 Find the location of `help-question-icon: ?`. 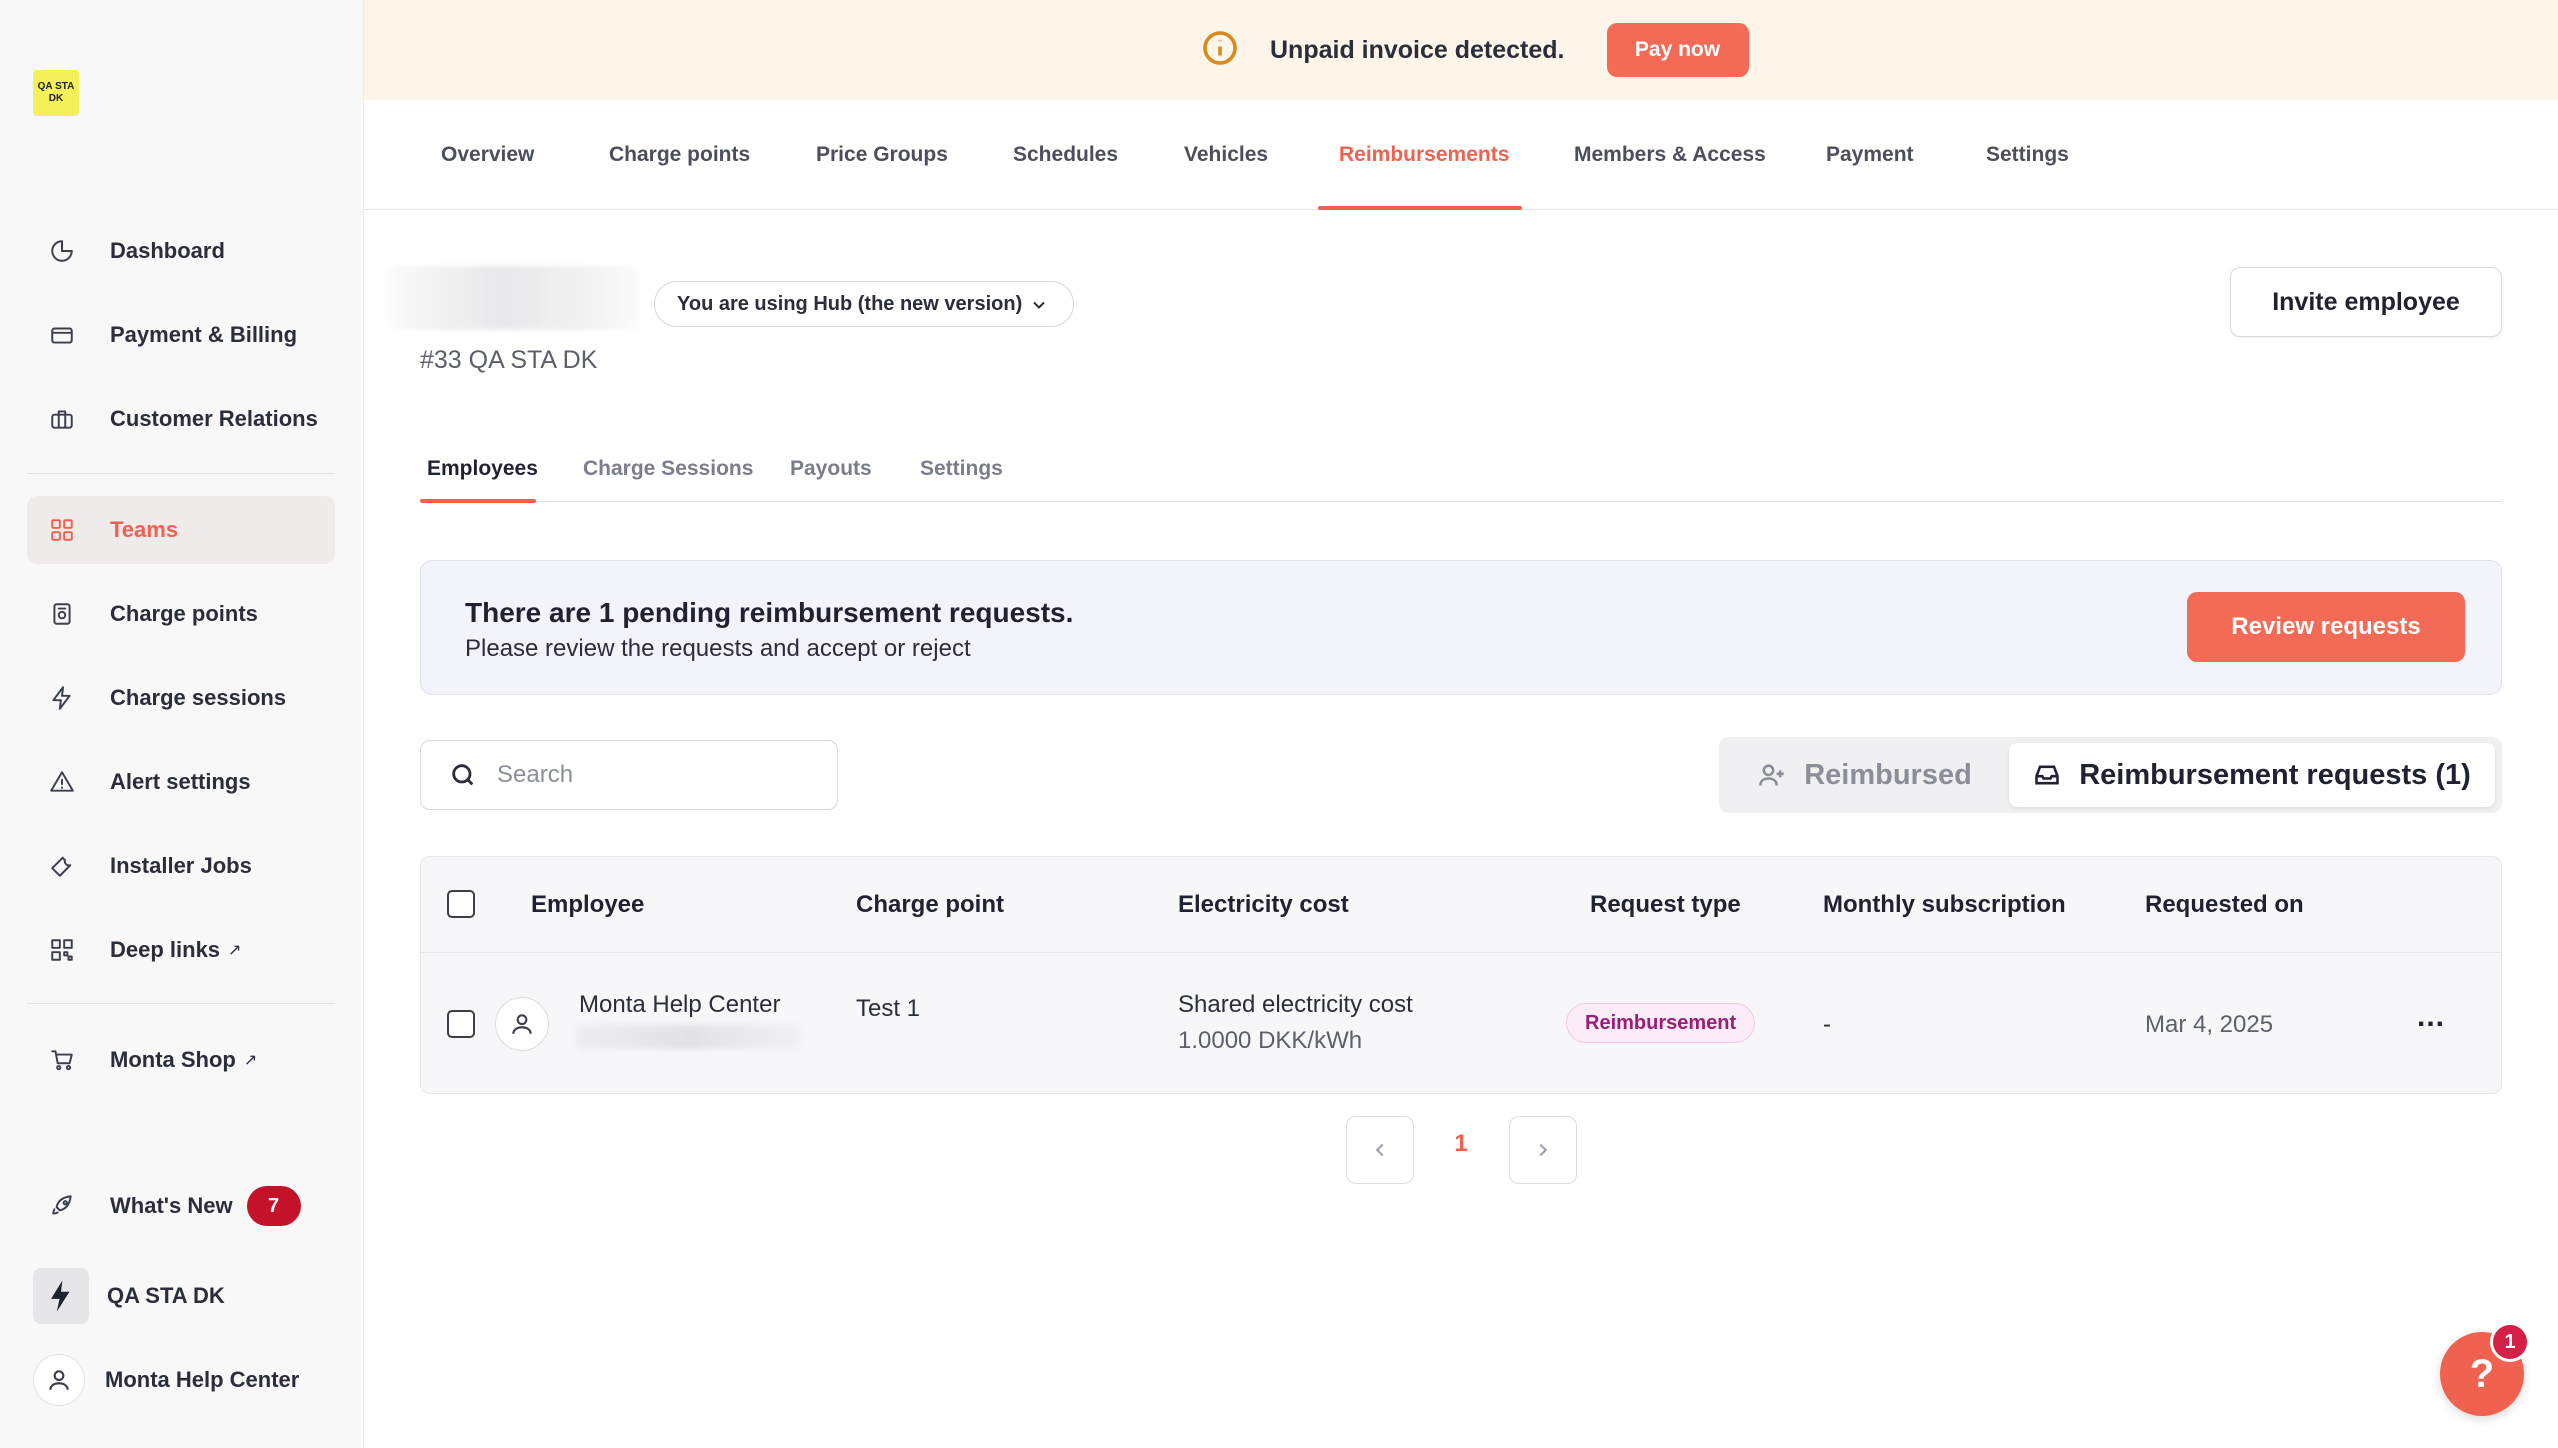

help-question-icon: ? is located at coordinates (2482, 1373).